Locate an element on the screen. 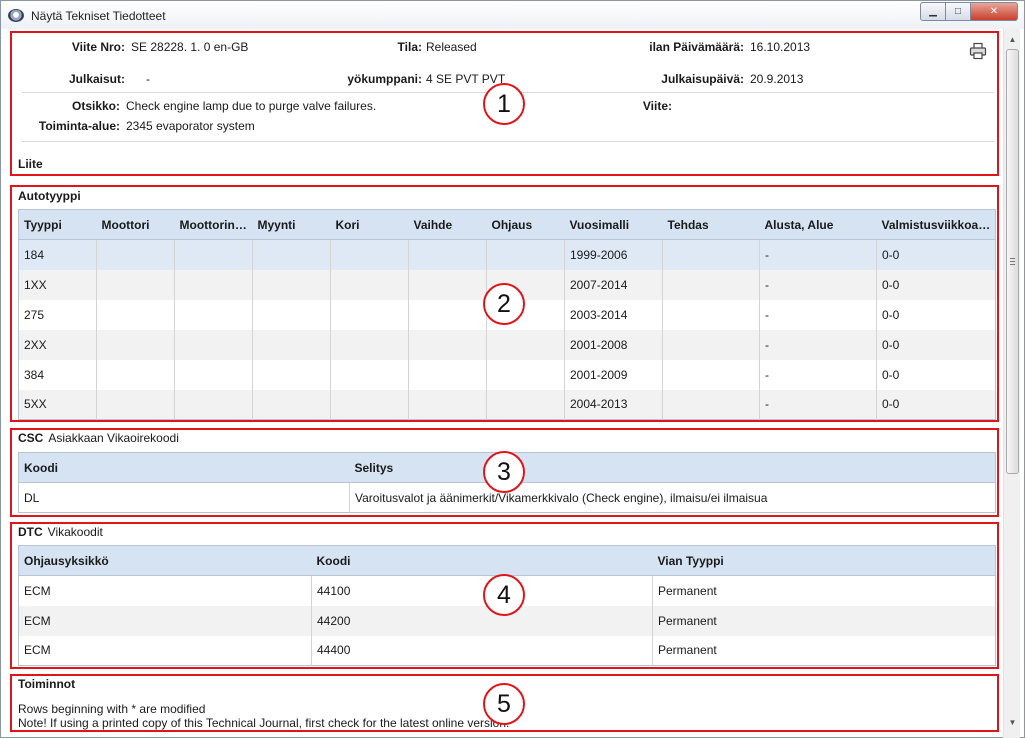 This screenshot has height=738, width=1025. csc-column-header: Selitys is located at coordinates (672, 467).